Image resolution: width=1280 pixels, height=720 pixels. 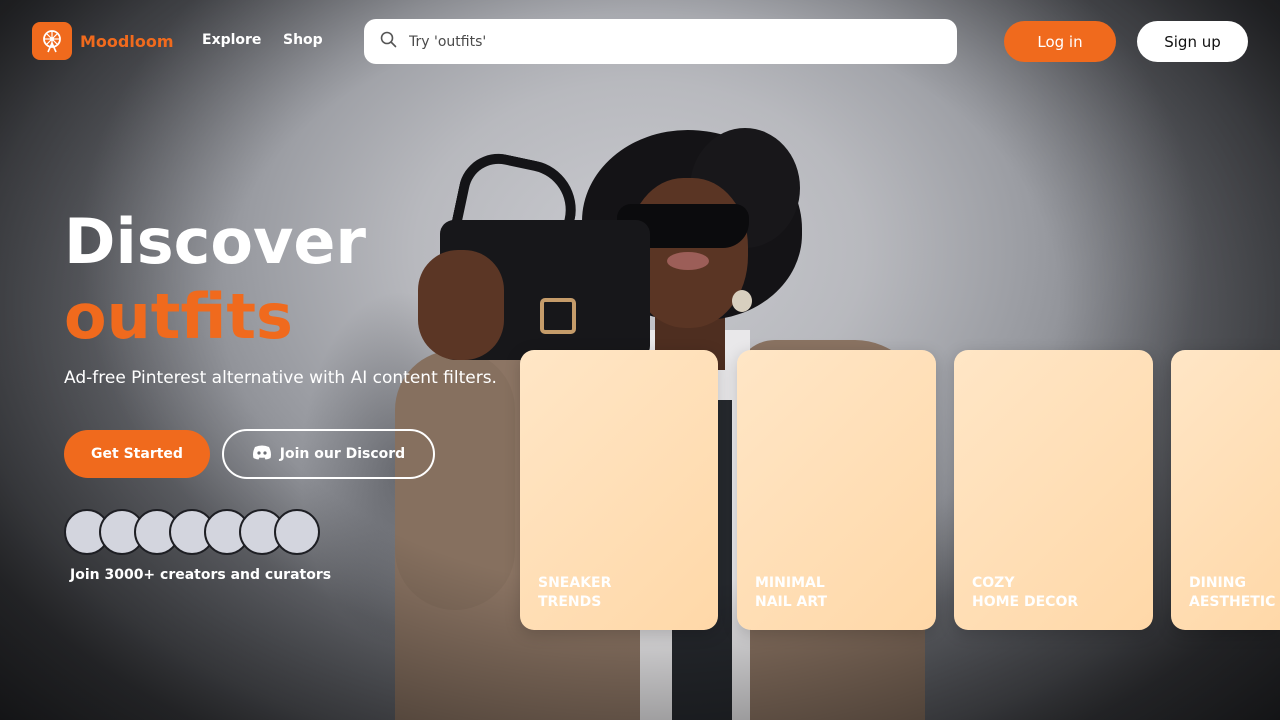 I want to click on social-proof-text: Join 3000+ creators and curators, so click(x=201, y=575).